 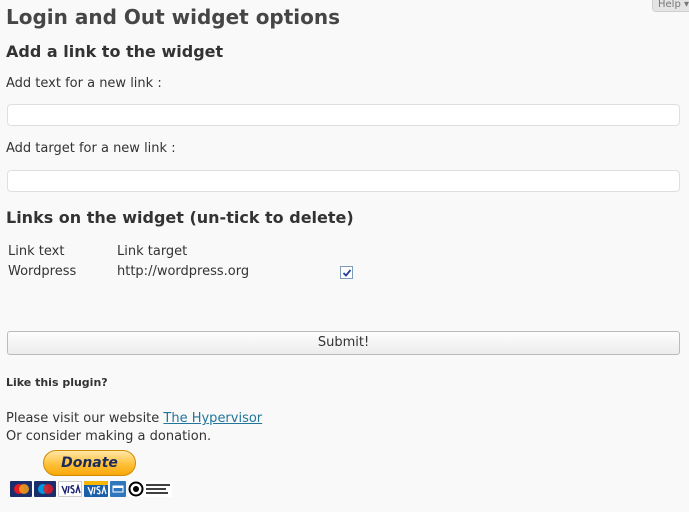 I want to click on table-row: Wordpress http://wordpress.org, so click(x=208, y=273).